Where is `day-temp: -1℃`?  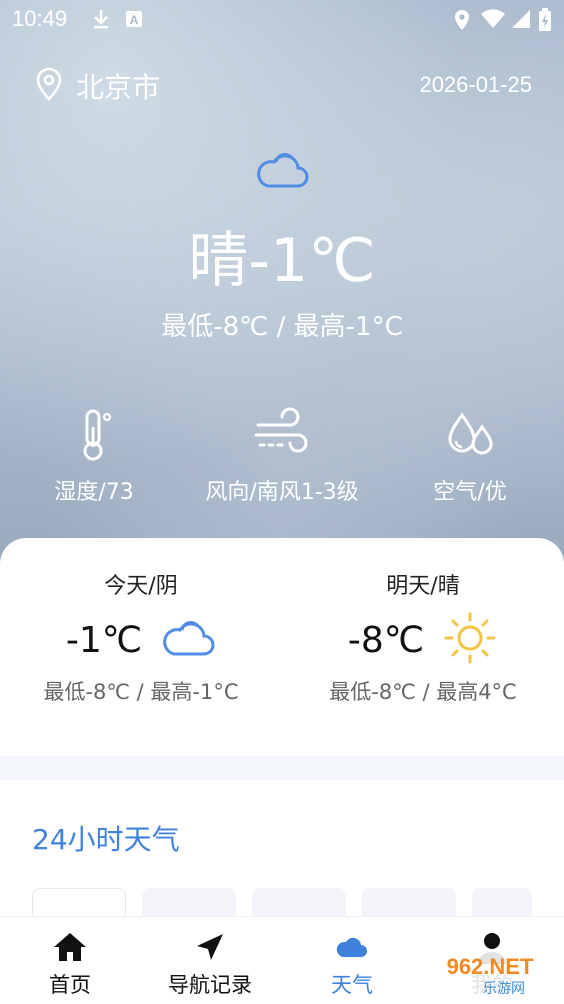 day-temp: -1℃ is located at coordinates (104, 640).